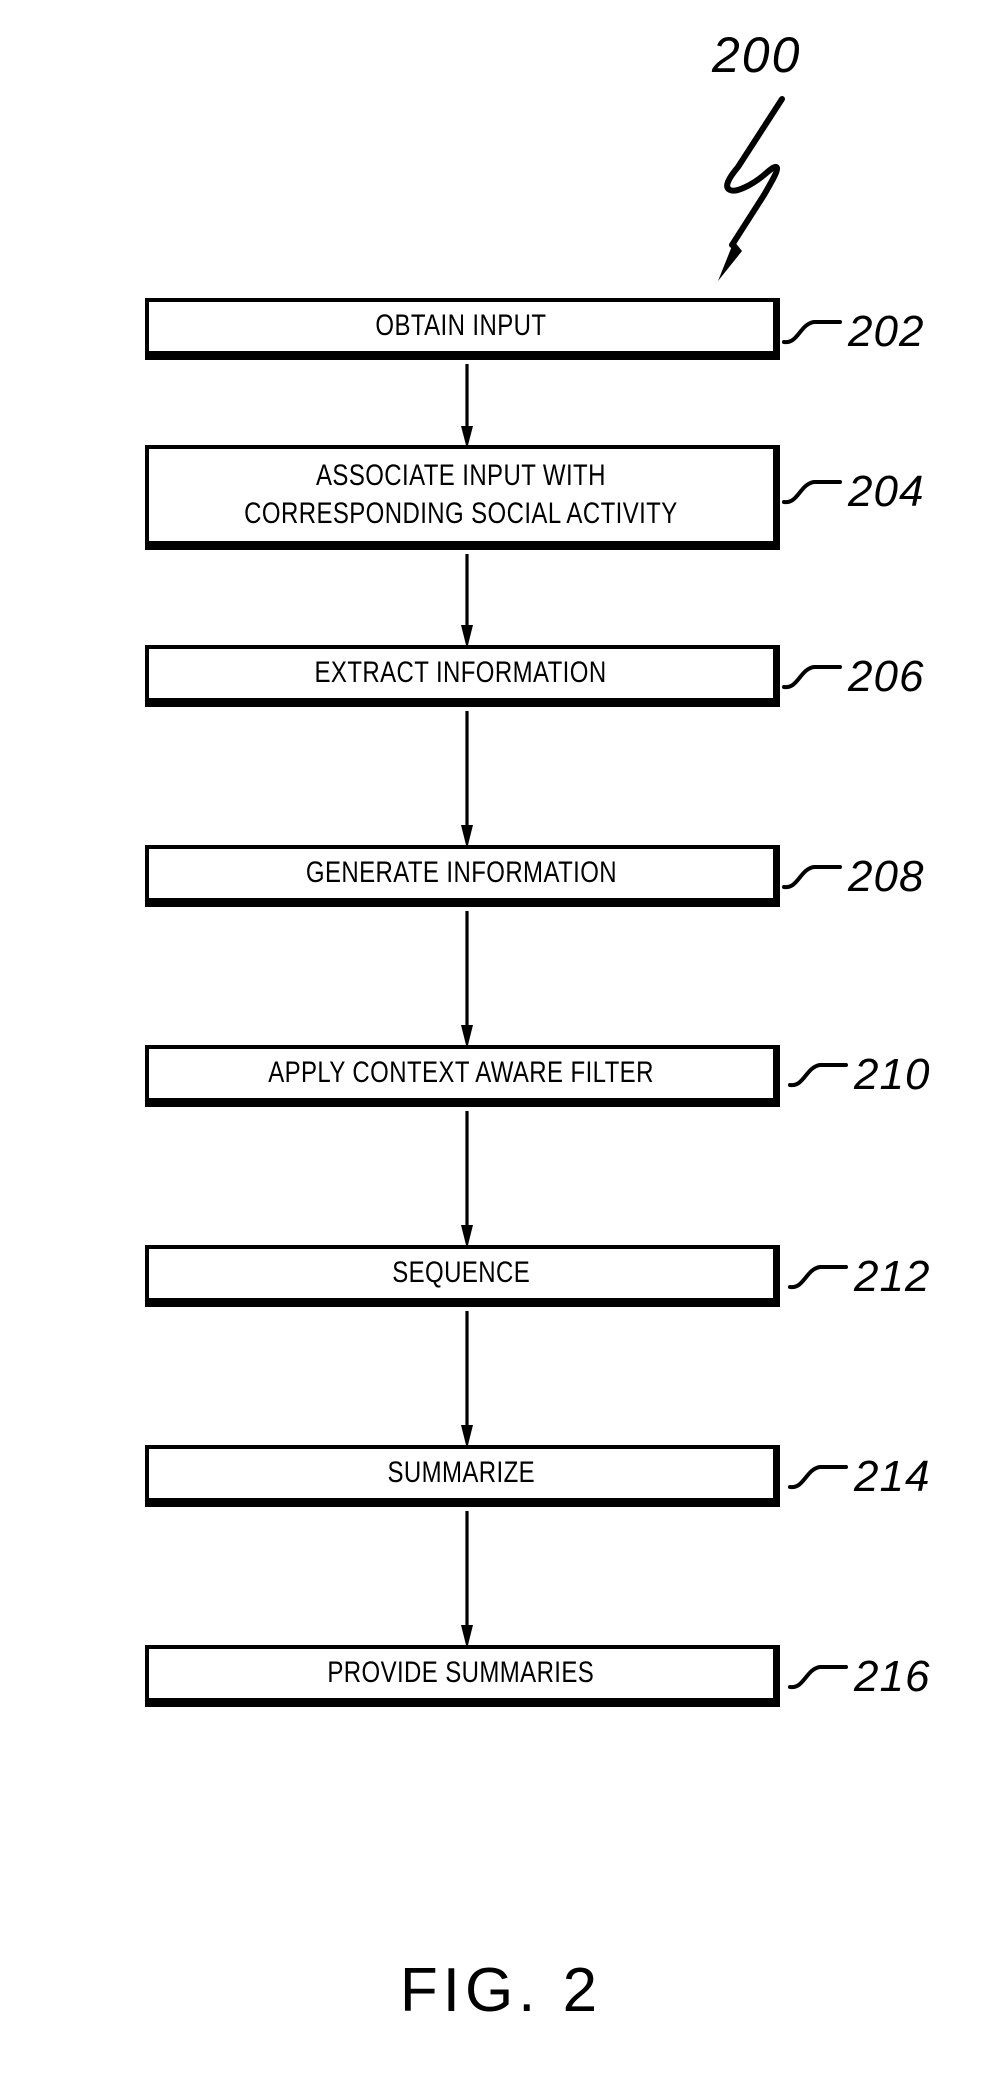  I want to click on flow-step-label: EXTRACT INFORMATION, so click(461, 673).